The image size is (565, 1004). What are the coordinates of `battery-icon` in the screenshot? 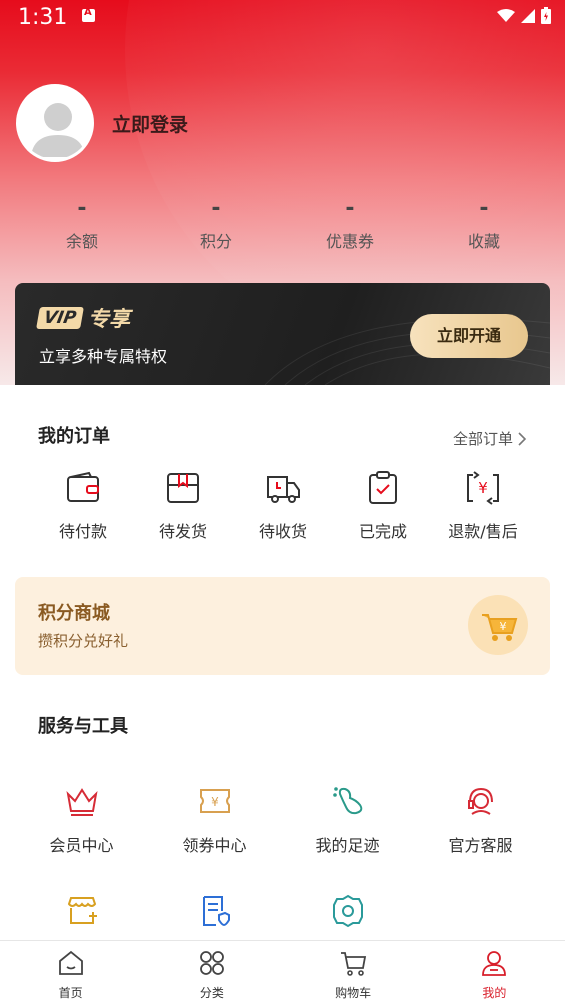 It's located at (546, 15).